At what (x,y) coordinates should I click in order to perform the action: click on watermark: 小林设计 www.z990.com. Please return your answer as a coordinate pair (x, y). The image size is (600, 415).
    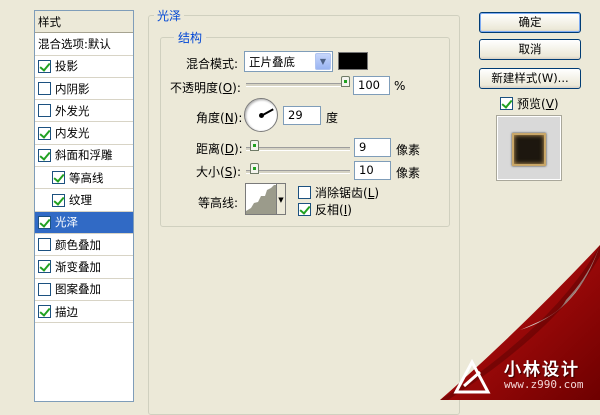
    Looking at the image, I should click on (525, 376).